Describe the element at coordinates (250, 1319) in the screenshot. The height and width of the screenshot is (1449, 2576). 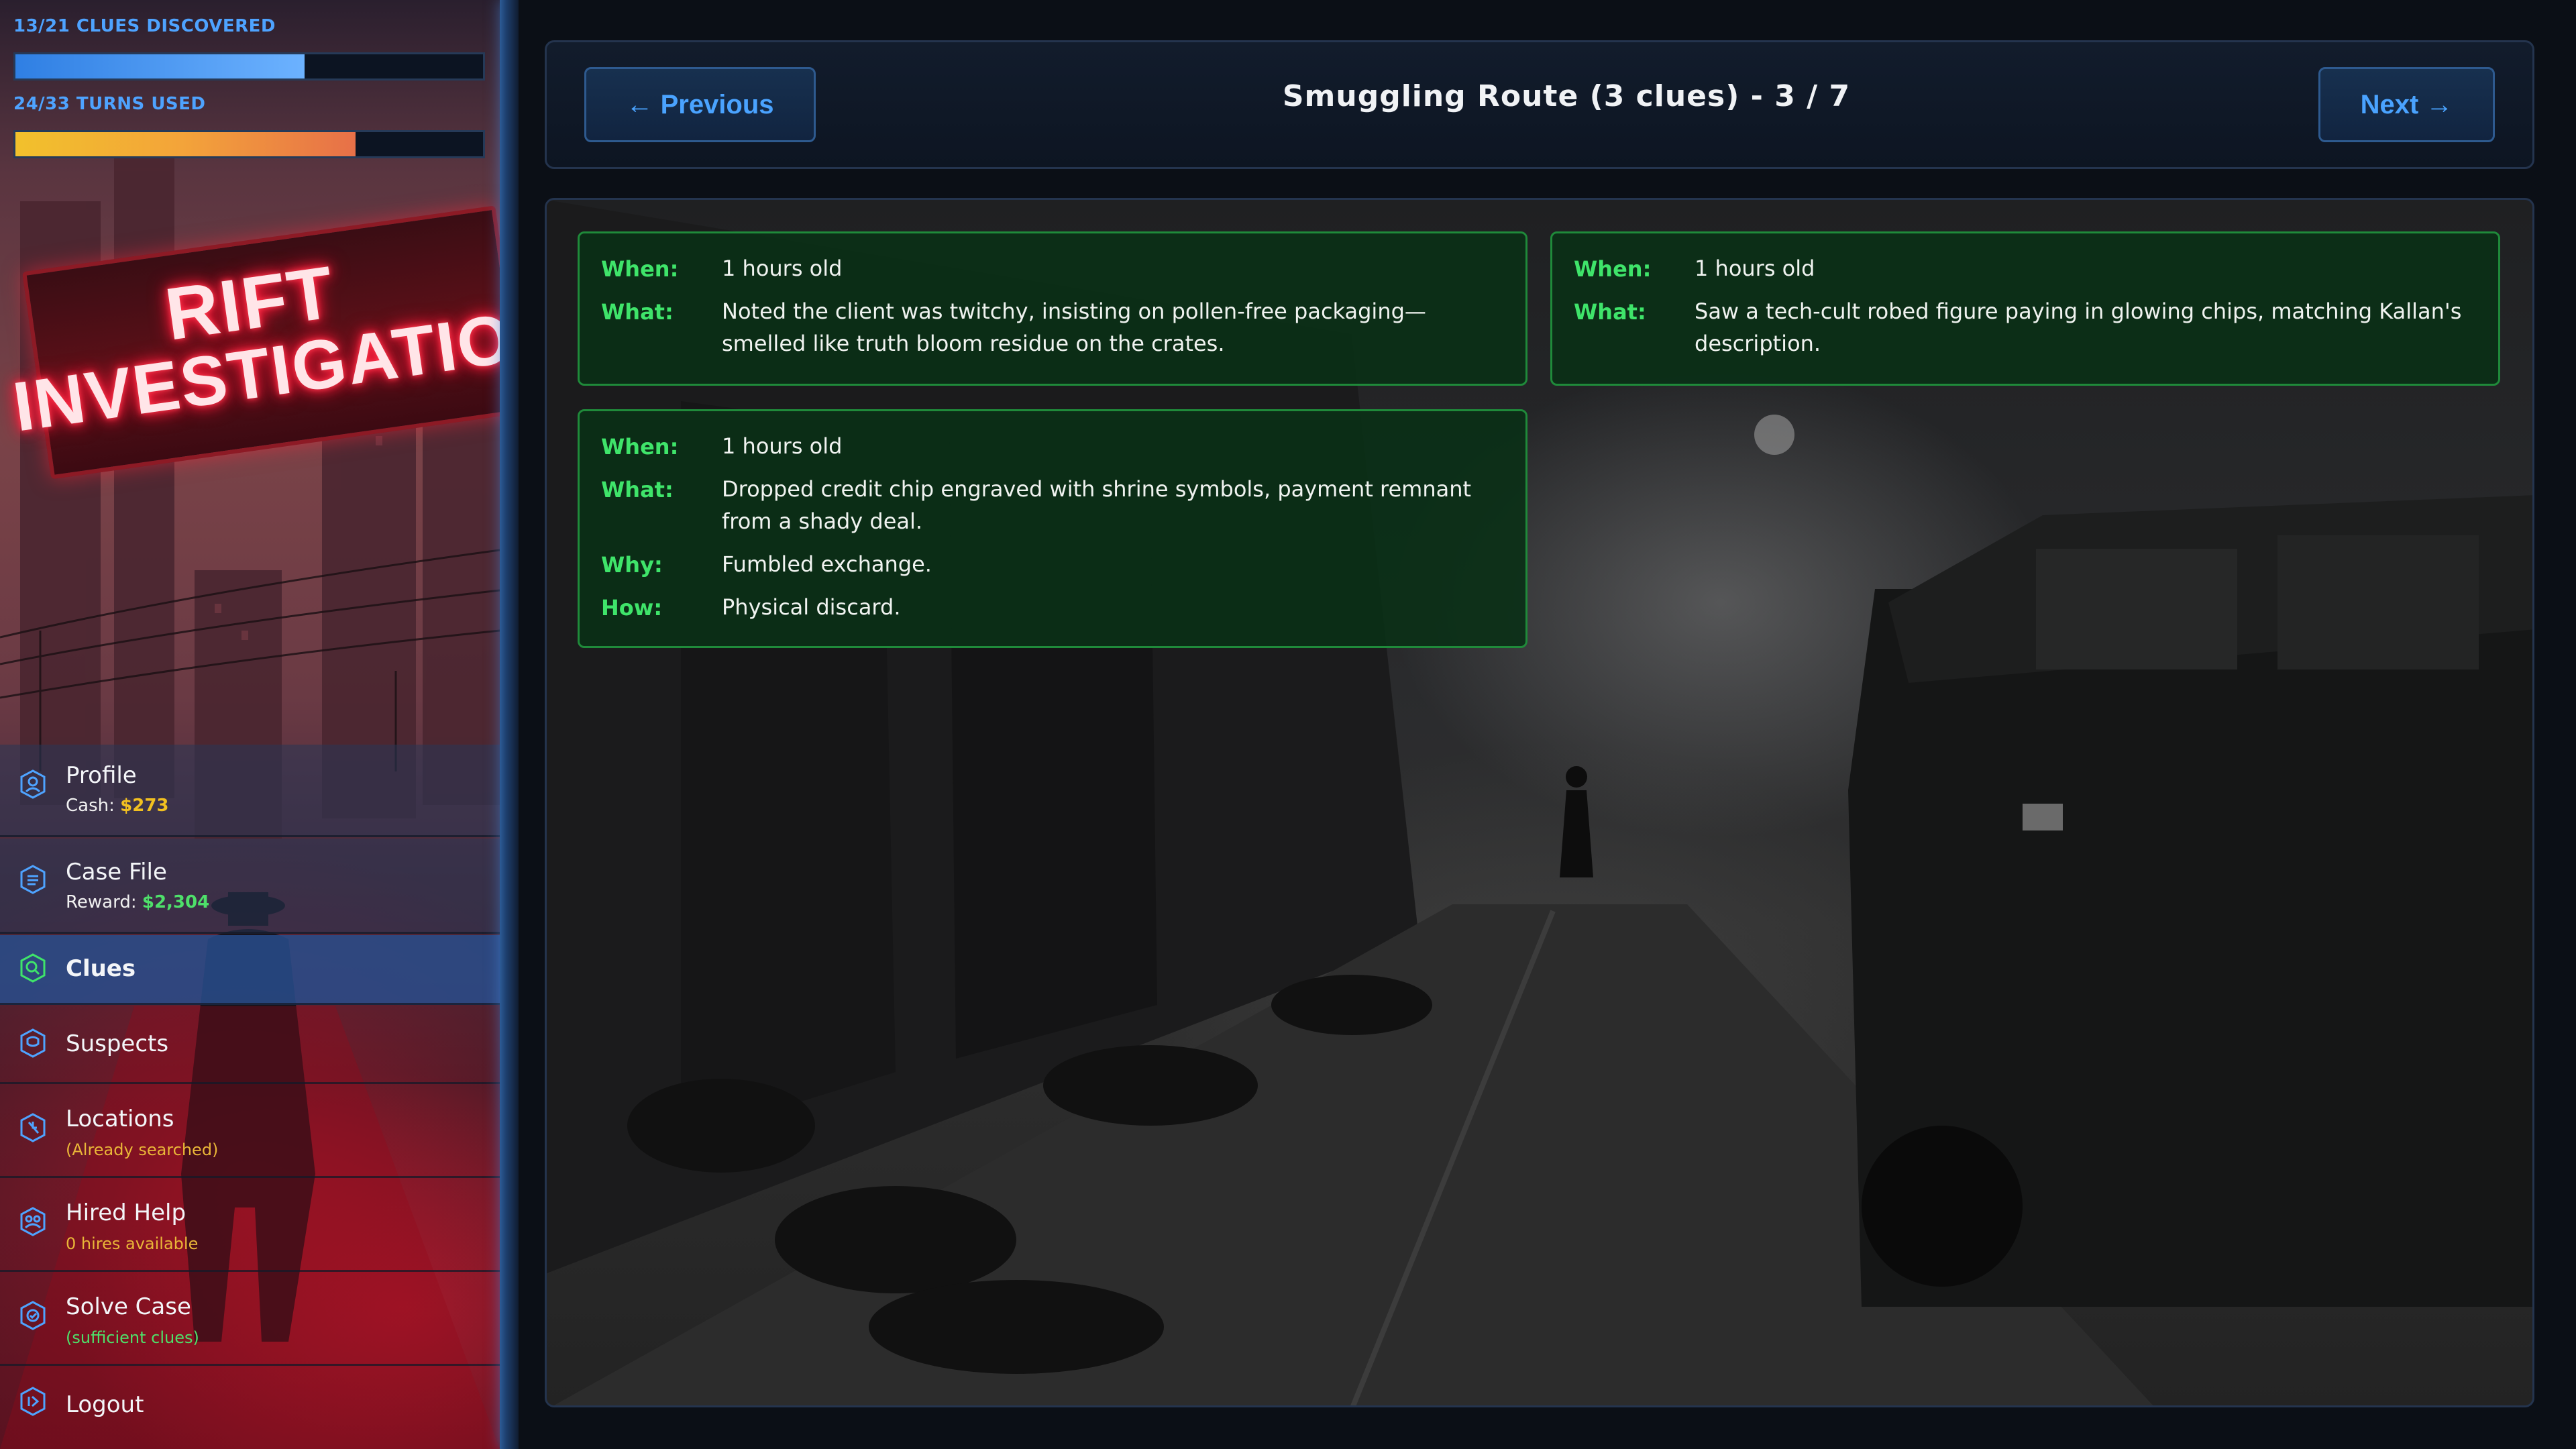
I see `sidebar-item-solve-case: Solve Case (sufficient clues)` at that location.